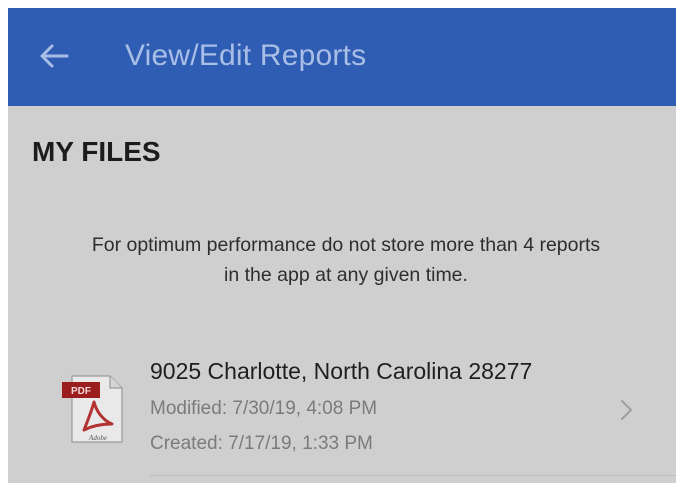 The image size is (676, 483). Describe the element at coordinates (97, 438) in the screenshot. I see `pdf-caption-text: Adobe` at that location.